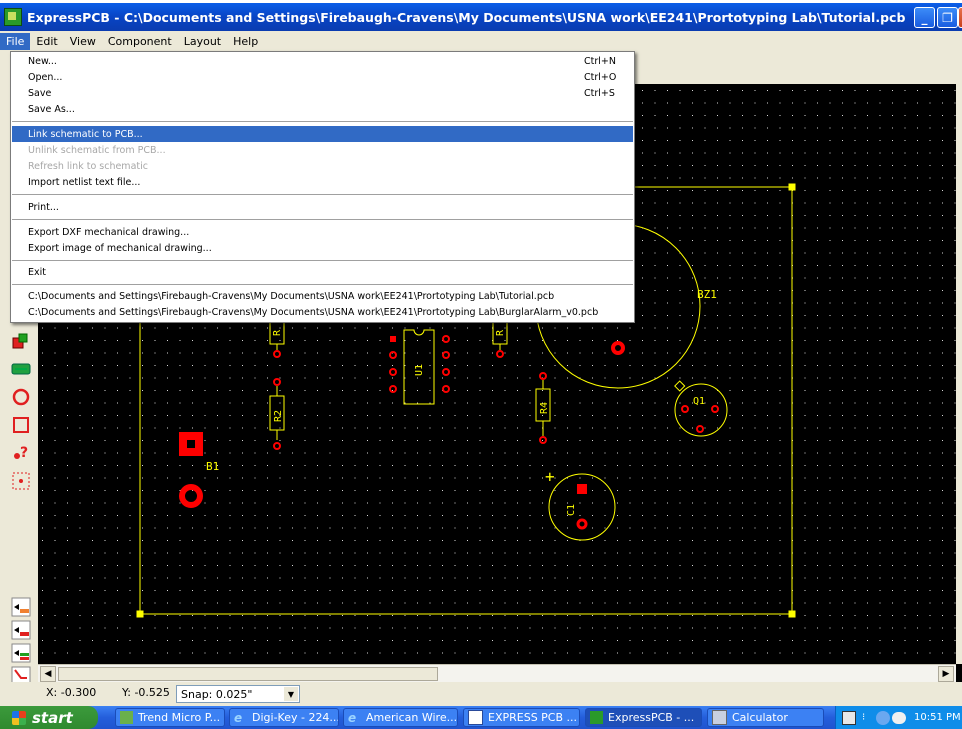 Image resolution: width=962 pixels, height=729 pixels. I want to click on menu-layout: Layout, so click(202, 41).